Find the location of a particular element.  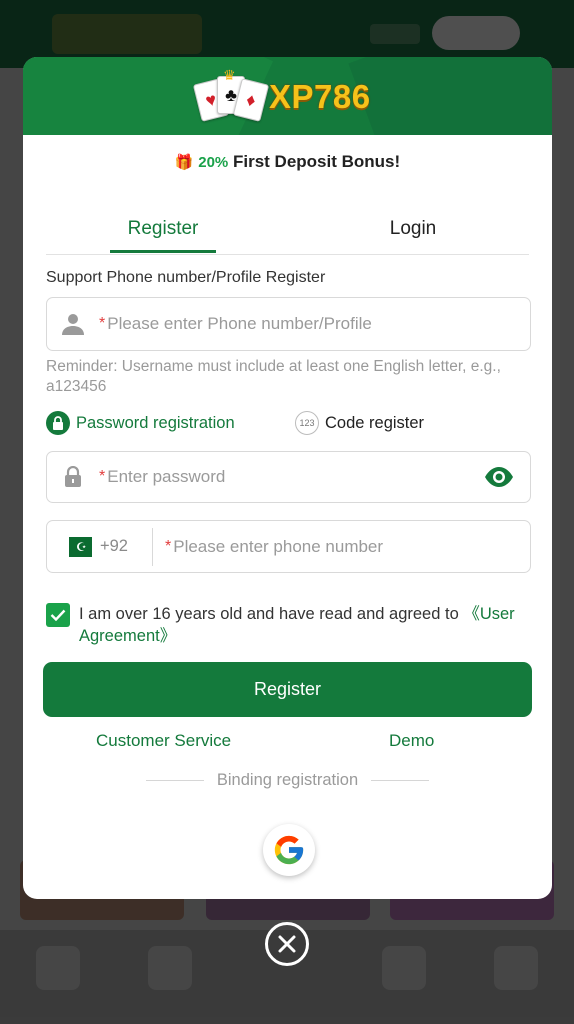

brand-logo: ♥ ♣ ♦ ♛ XP786 is located at coordinates (281, 95).